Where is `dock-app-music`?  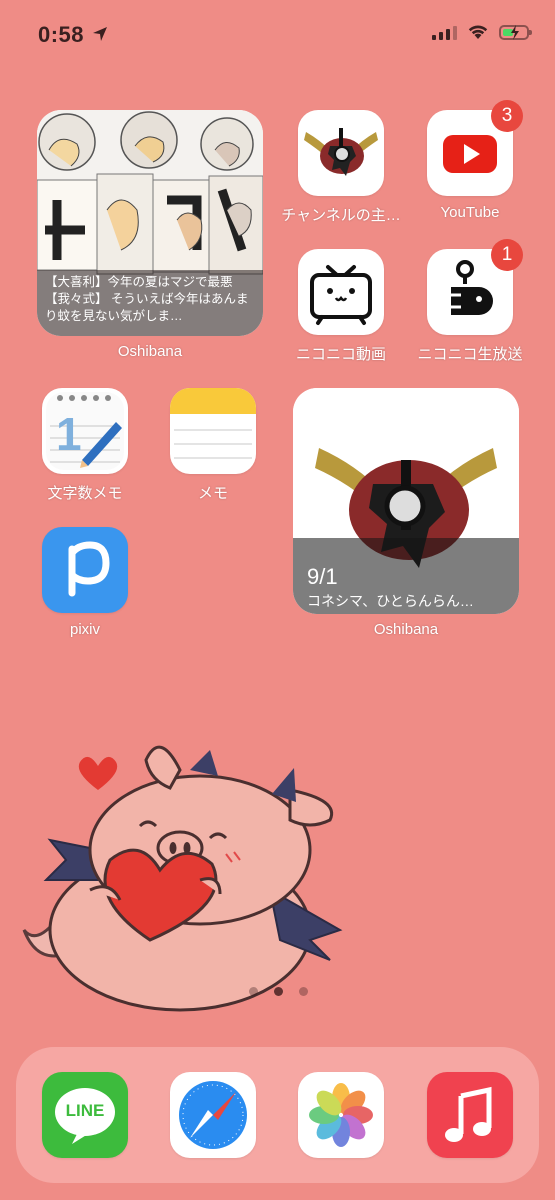
dock-app-music is located at coordinates (470, 1115).